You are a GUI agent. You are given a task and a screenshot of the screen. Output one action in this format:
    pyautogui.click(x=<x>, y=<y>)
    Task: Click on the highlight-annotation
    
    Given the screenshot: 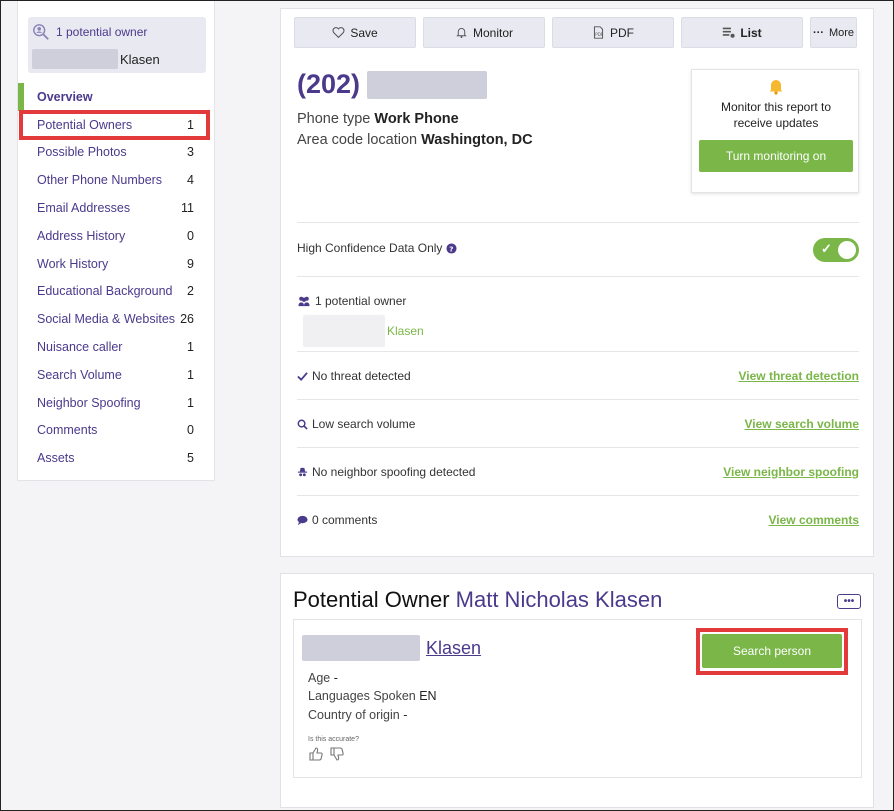 What is the action you would take?
    pyautogui.click(x=114, y=125)
    